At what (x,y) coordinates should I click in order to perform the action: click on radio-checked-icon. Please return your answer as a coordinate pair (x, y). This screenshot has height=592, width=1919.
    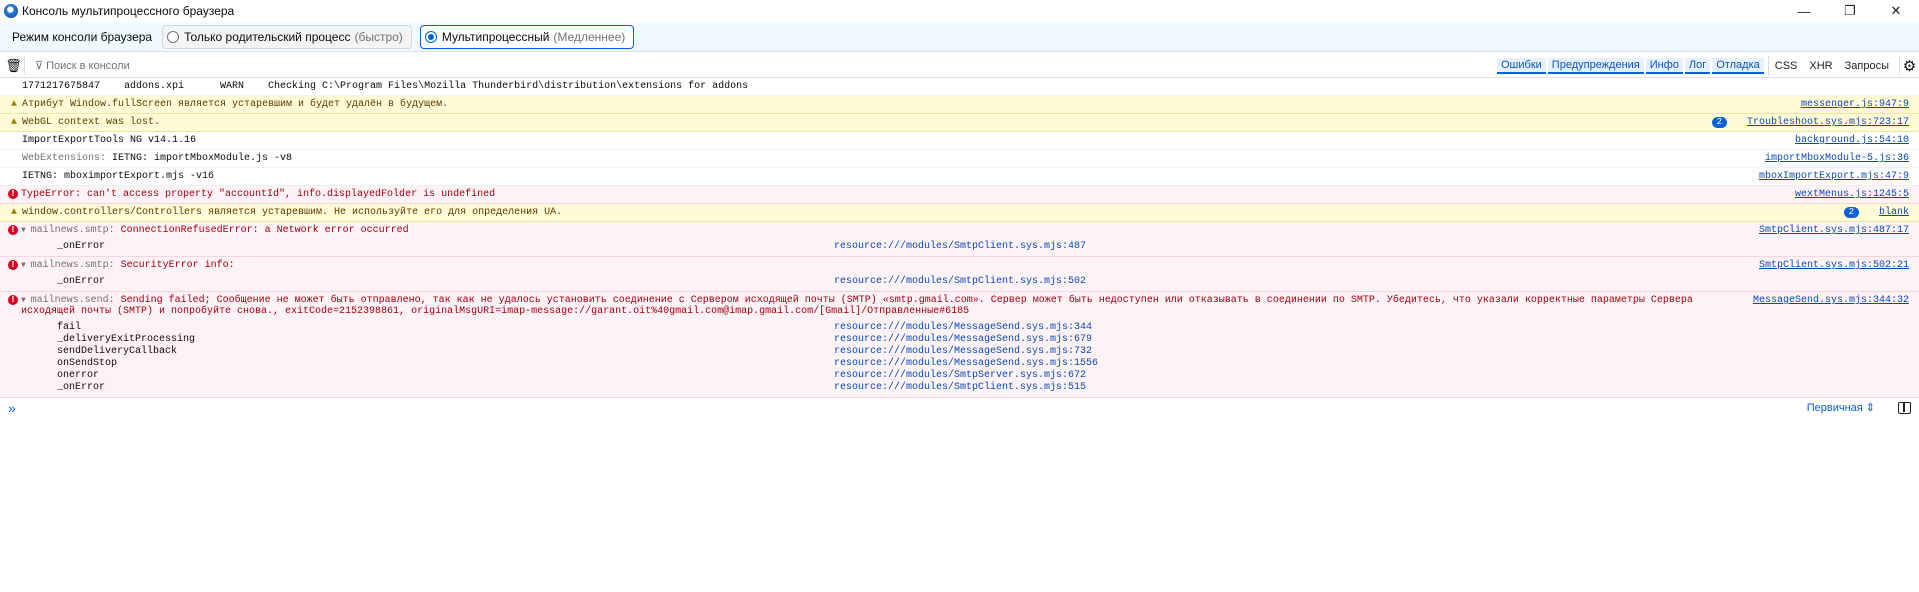
    Looking at the image, I should click on (430, 36).